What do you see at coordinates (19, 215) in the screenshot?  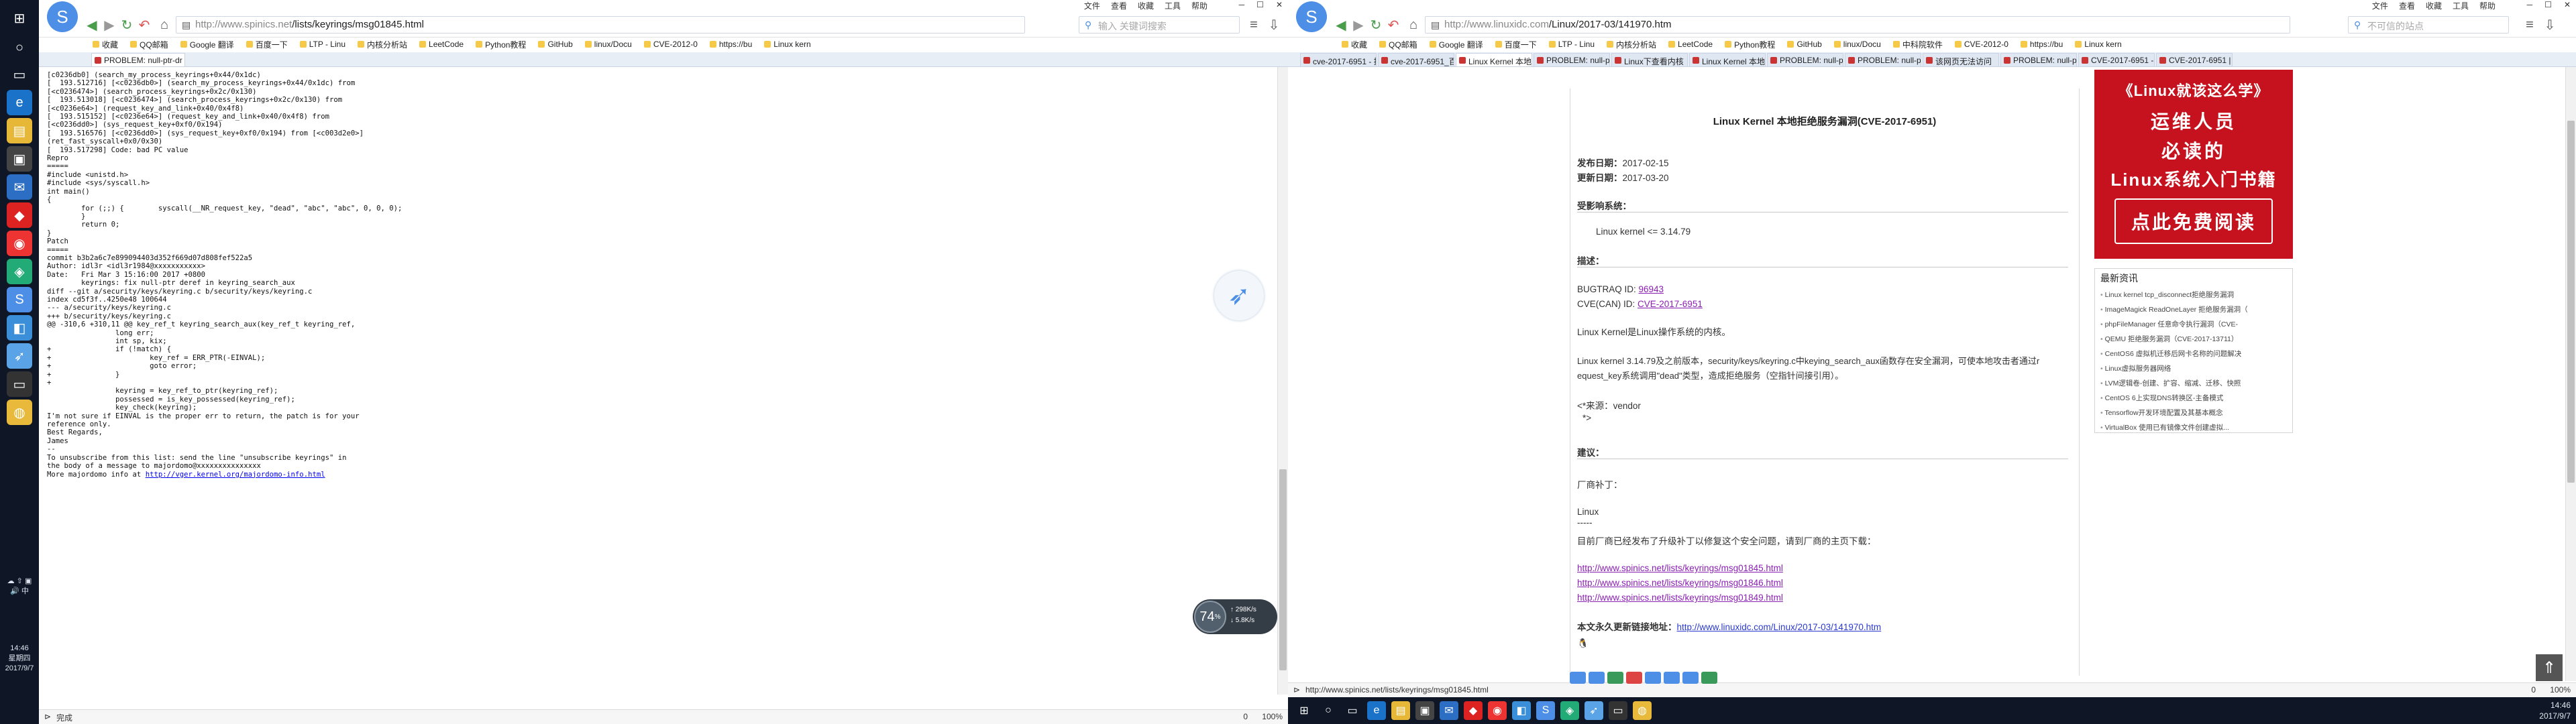 I see `app-red-icon: ◆` at bounding box center [19, 215].